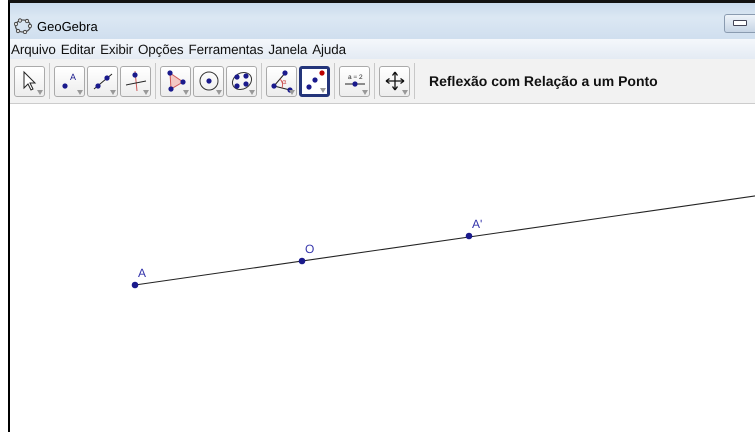 The height and width of the screenshot is (432, 755). What do you see at coordinates (226, 49) in the screenshot?
I see `menu-item: Ferramentas` at bounding box center [226, 49].